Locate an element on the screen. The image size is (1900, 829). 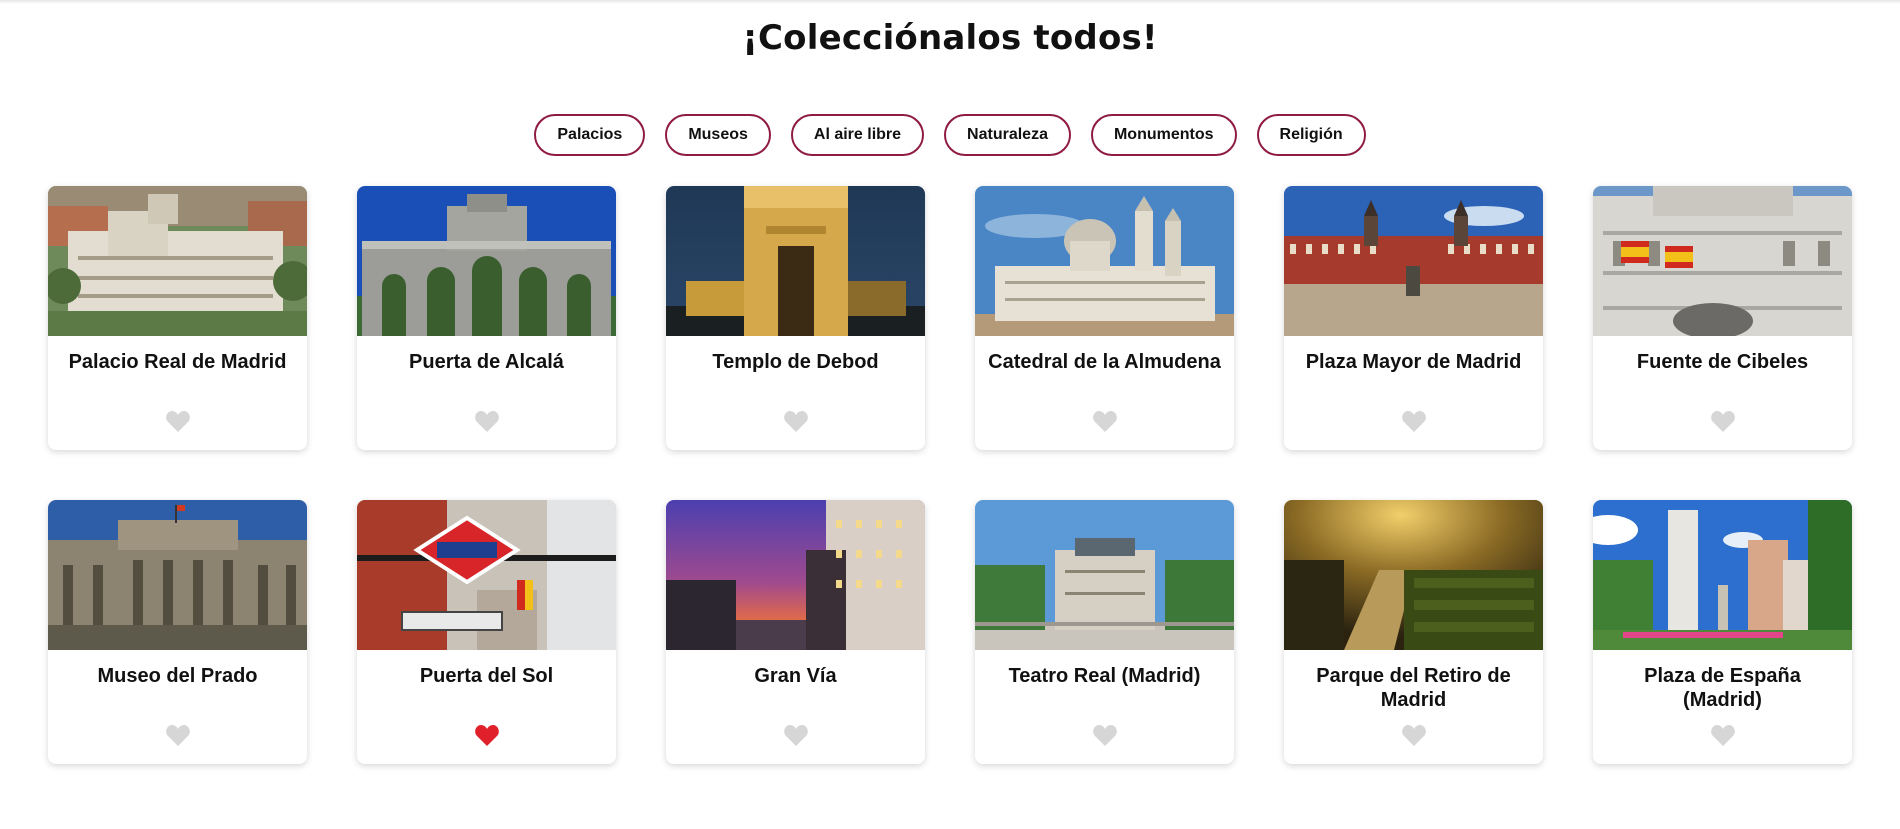
landmark-title: Parque del Retiro de Madrid is located at coordinates (1413, 688).